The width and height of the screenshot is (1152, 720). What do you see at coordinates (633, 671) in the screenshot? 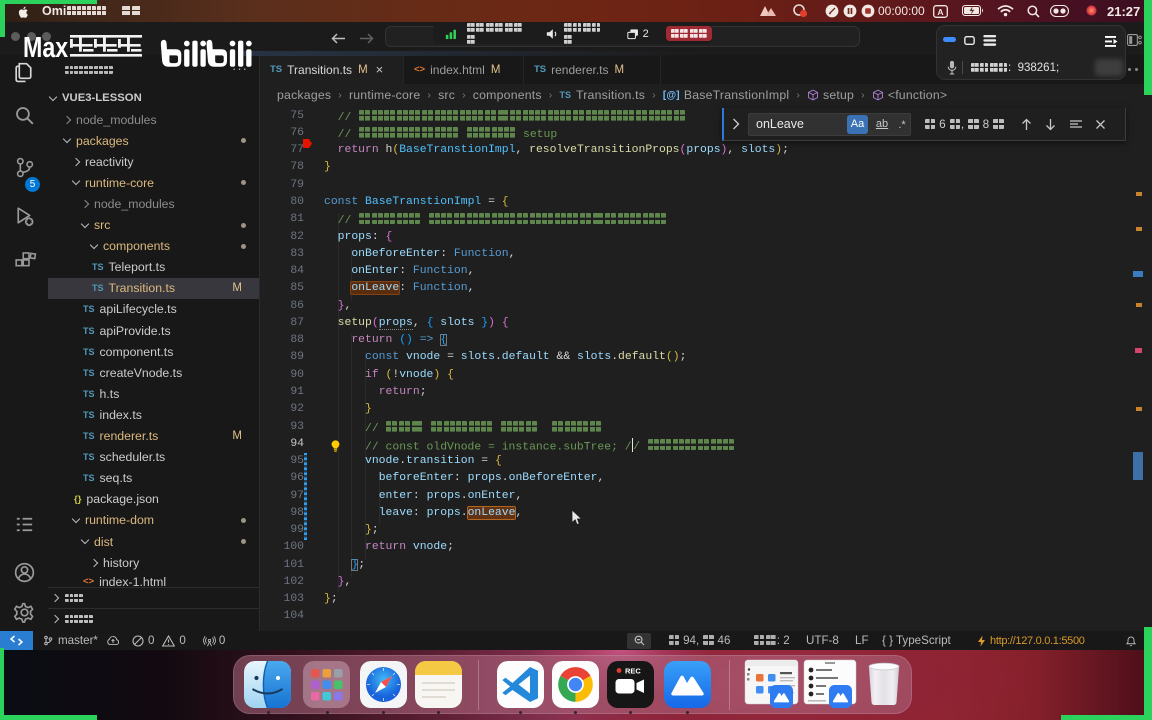
I see `svg-text: REC` at bounding box center [633, 671].